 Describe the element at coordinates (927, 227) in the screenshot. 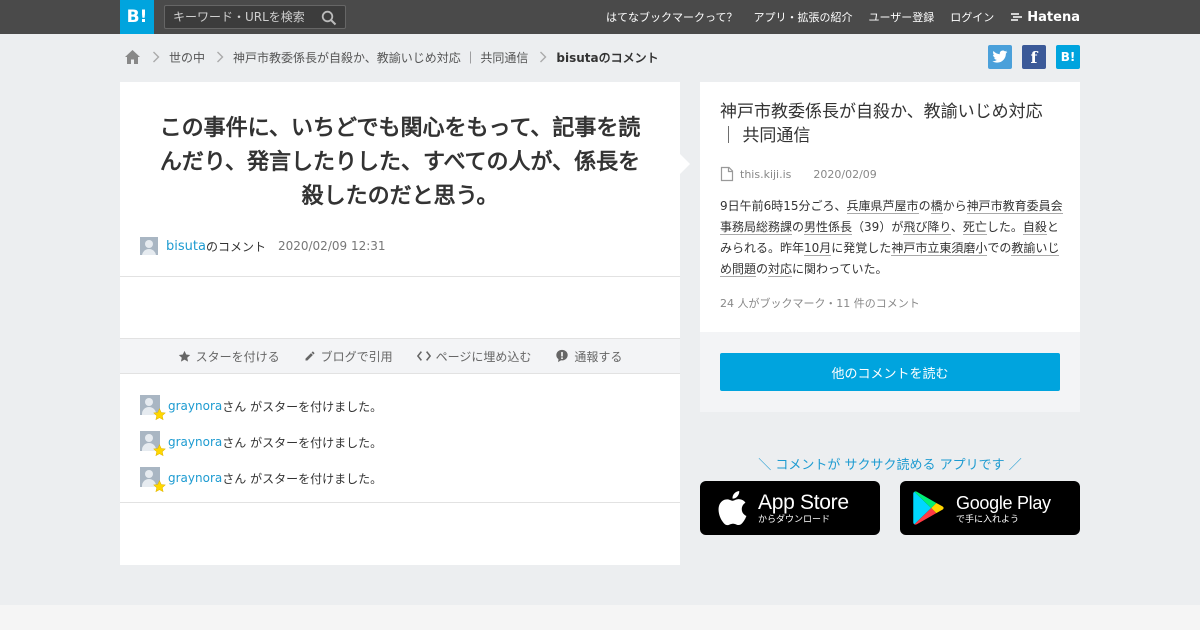

I see `keyword-link: 飛び降り` at that location.